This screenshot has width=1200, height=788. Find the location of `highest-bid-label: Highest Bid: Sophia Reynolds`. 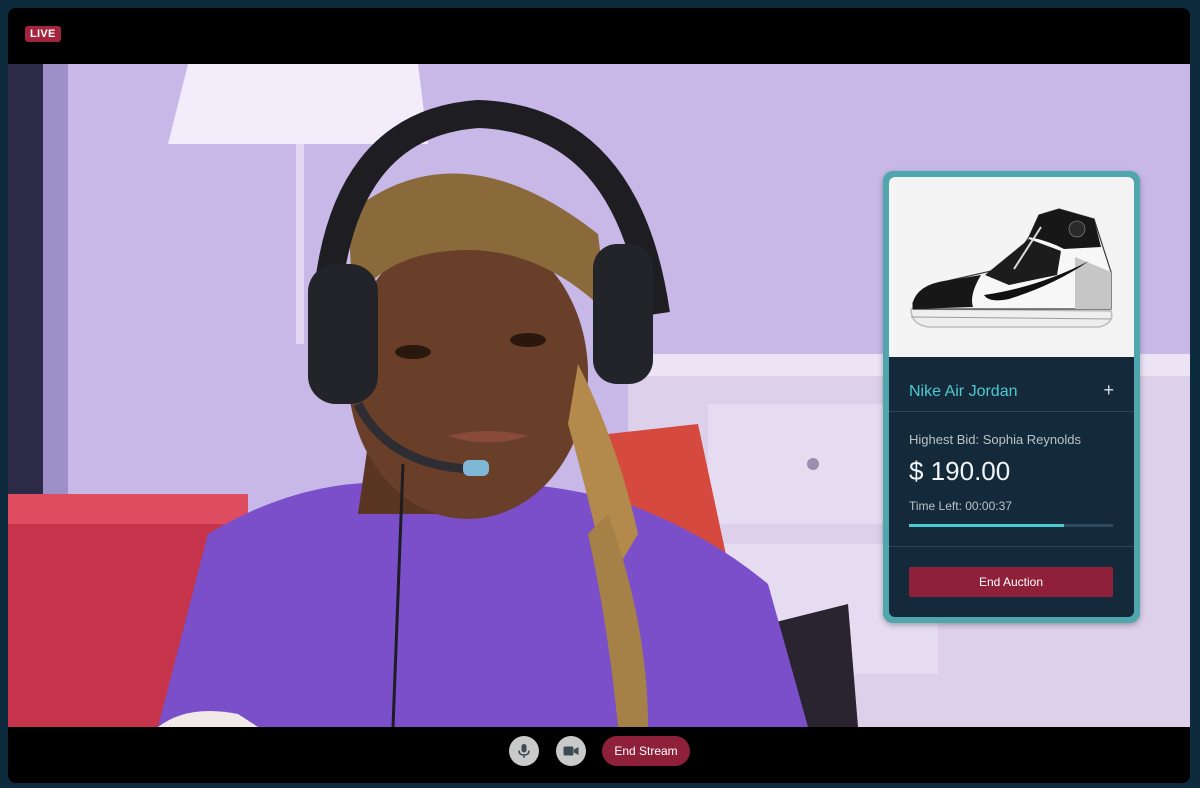

highest-bid-label: Highest Bid: Sophia Reynolds is located at coordinates (995, 439).